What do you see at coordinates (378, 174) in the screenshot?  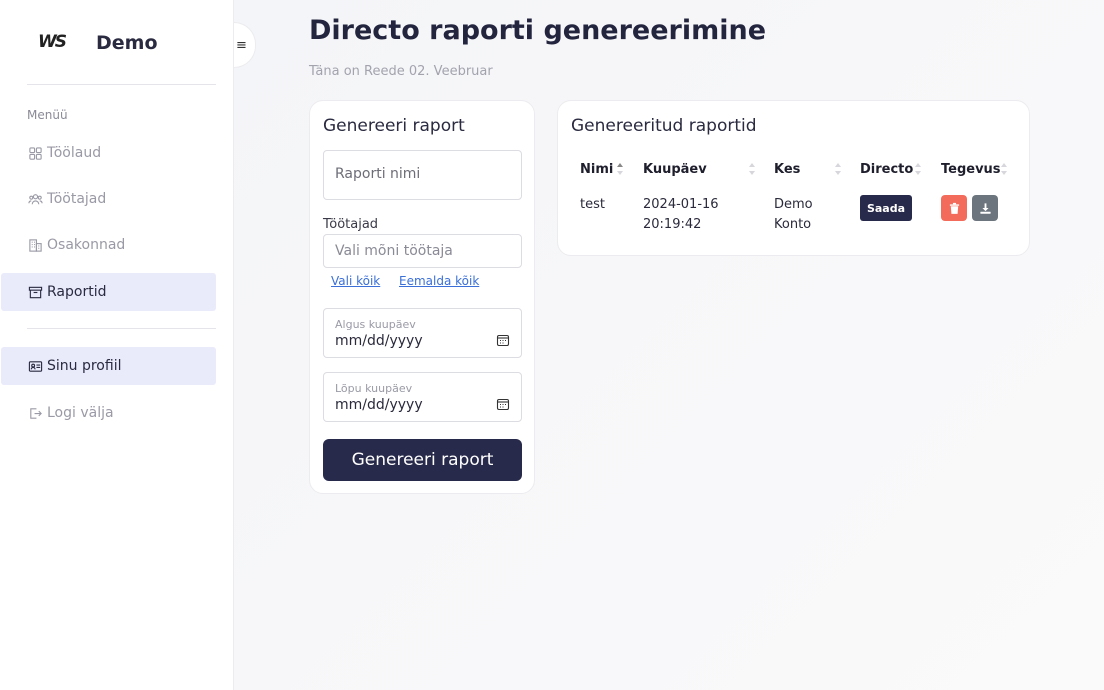 I see `report-name-placeholder: Raporti nimi` at bounding box center [378, 174].